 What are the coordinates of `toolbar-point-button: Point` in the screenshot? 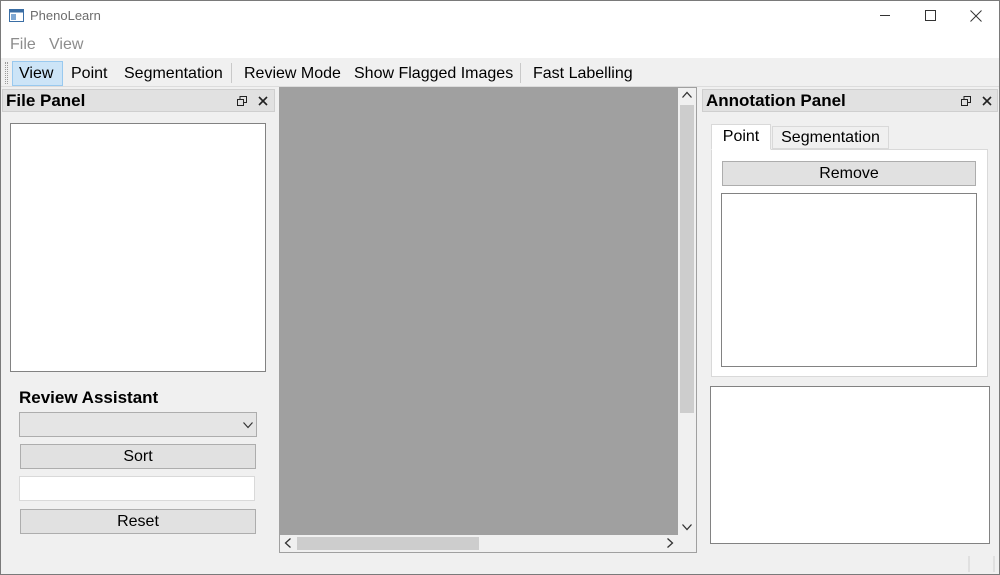 It's located at (89, 73).